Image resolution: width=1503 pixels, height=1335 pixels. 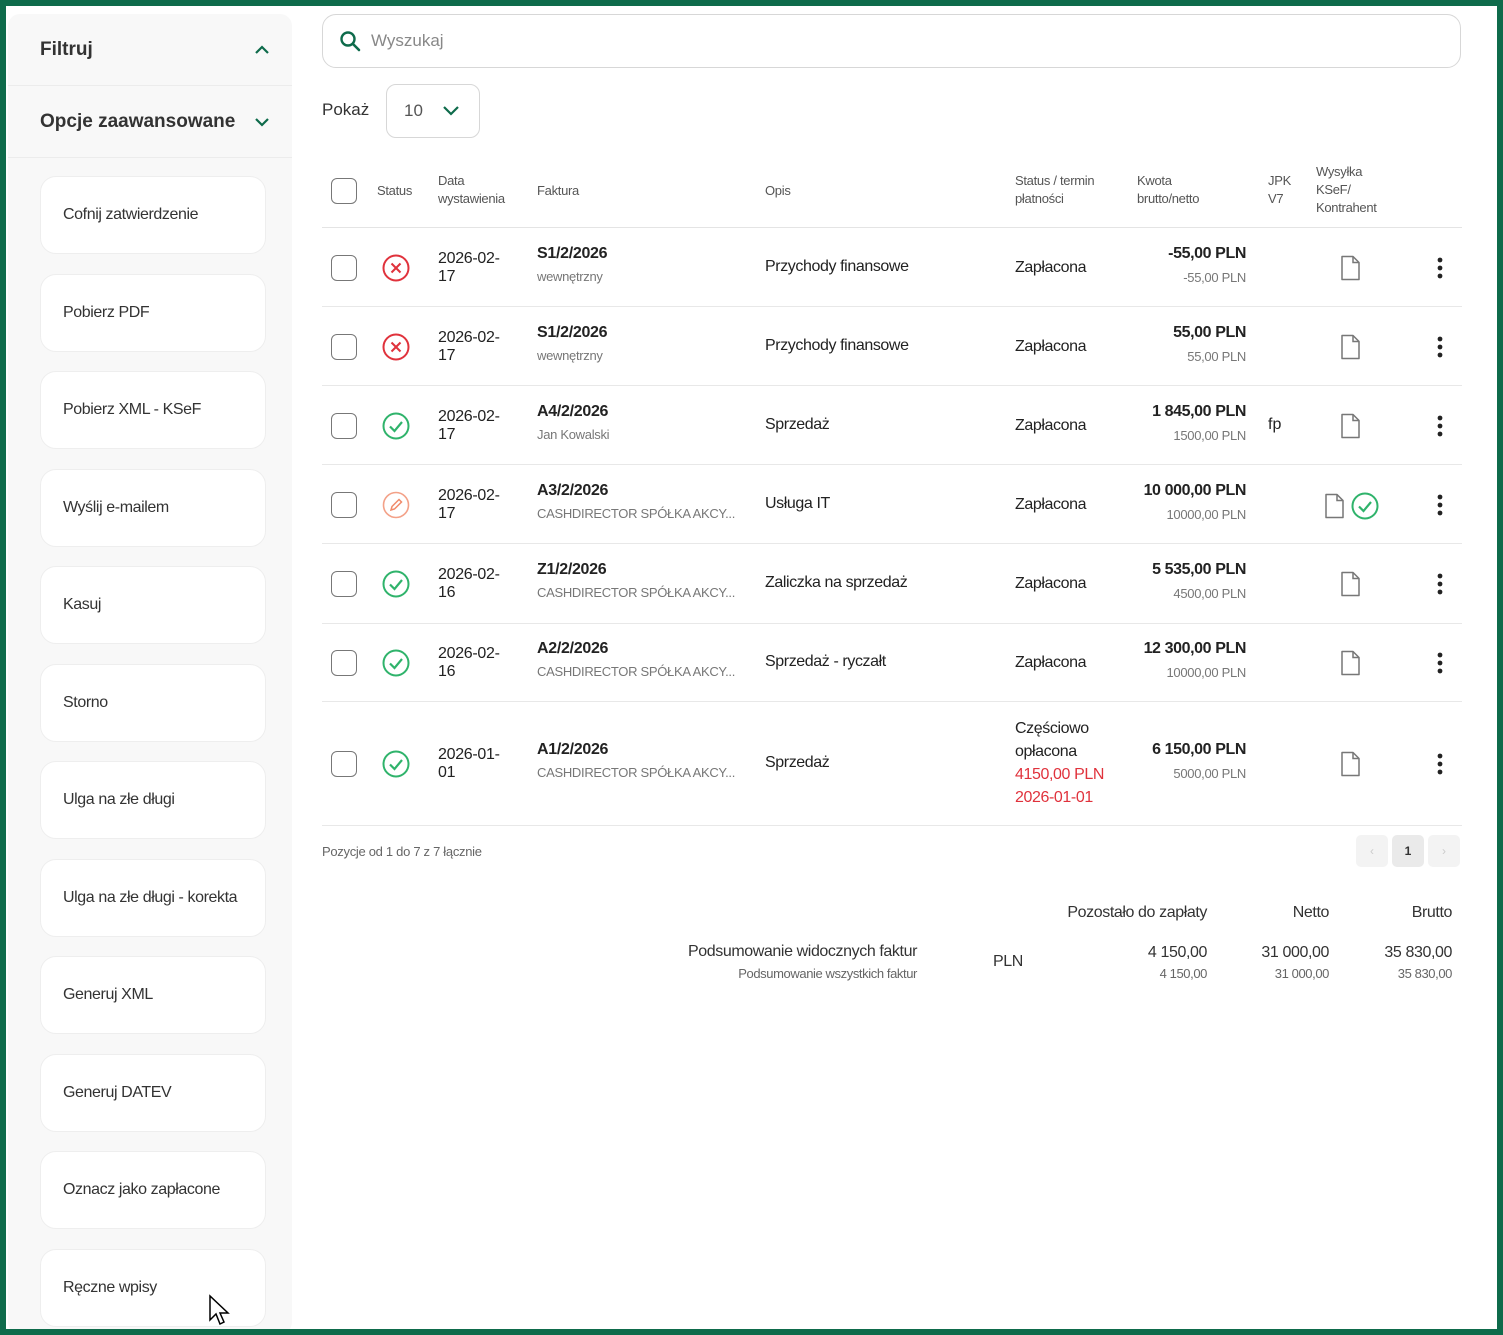 What do you see at coordinates (1346, 207) in the screenshot?
I see `header-ksef-line3: Kontrahent` at bounding box center [1346, 207].